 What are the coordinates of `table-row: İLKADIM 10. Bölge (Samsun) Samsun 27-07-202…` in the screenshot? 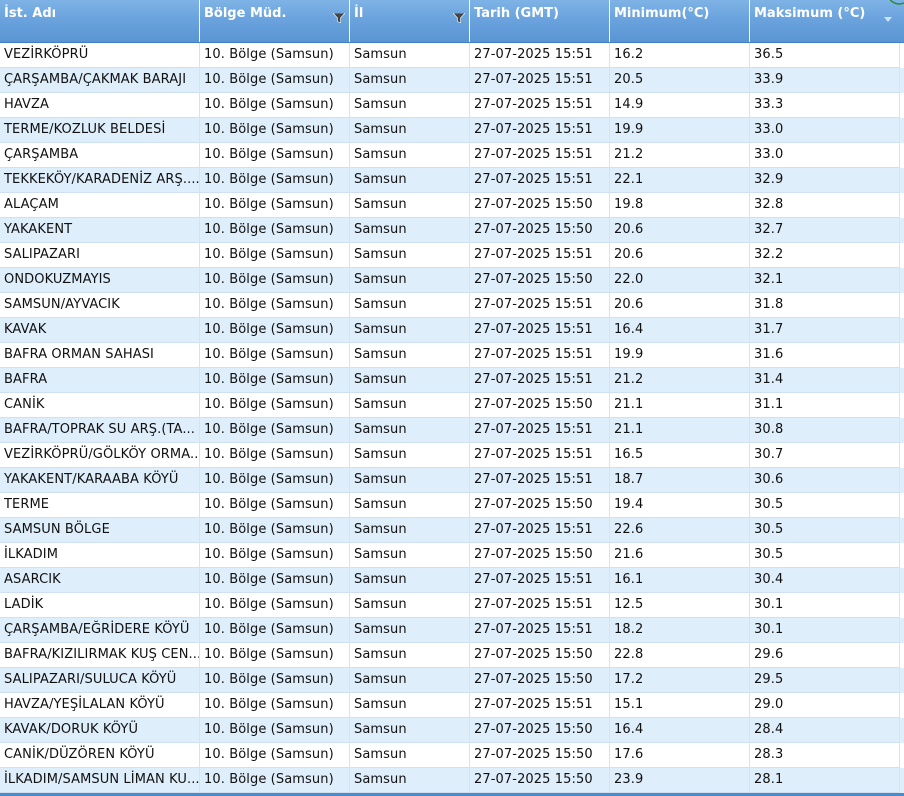 It's located at (452, 555).